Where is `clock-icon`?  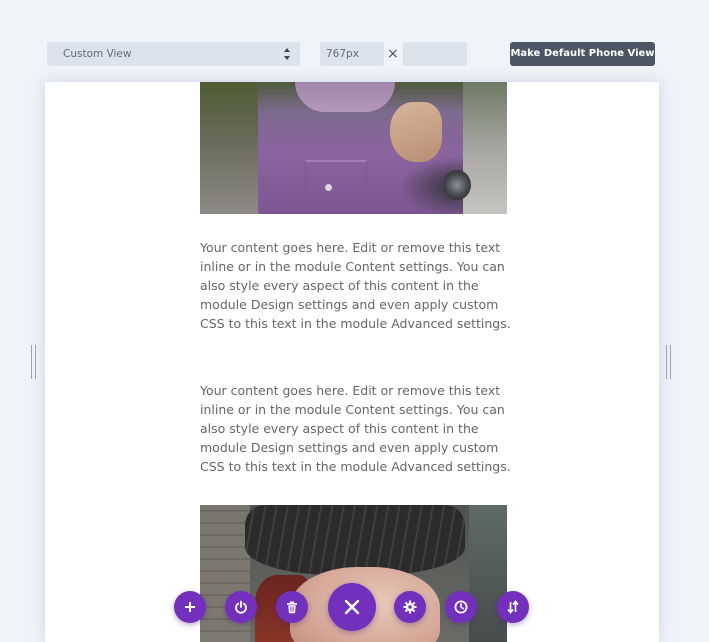
clock-icon is located at coordinates (461, 607).